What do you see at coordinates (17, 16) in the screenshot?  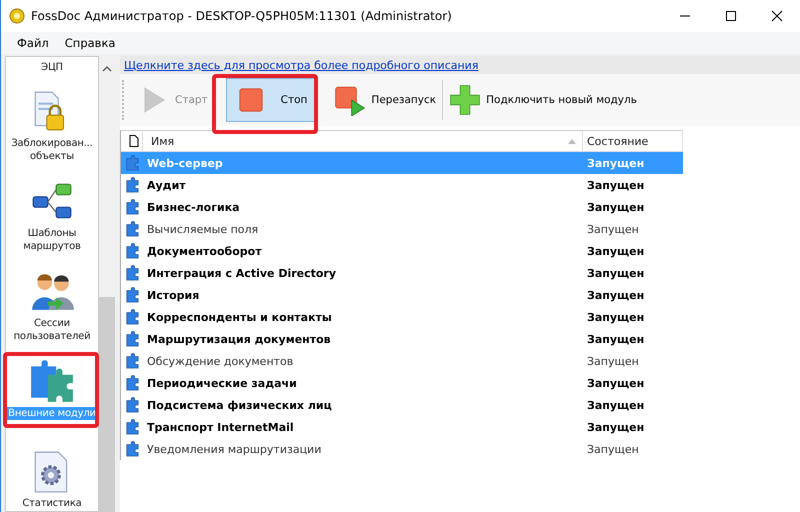 I see `app-icon` at bounding box center [17, 16].